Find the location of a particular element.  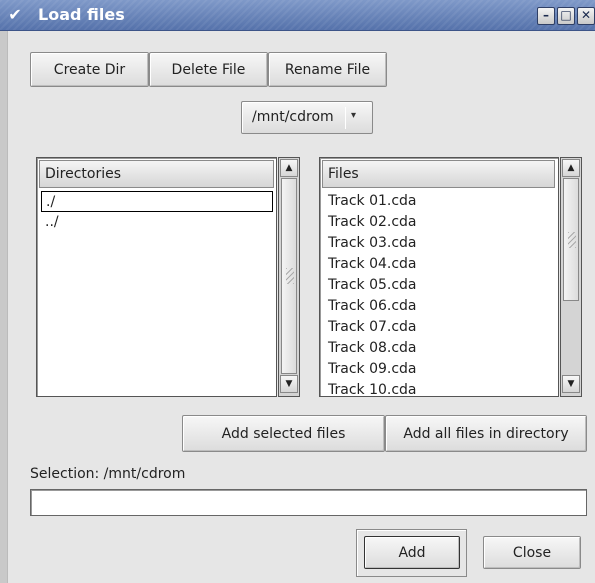

file-item: Track 01.cda is located at coordinates (370, 201).